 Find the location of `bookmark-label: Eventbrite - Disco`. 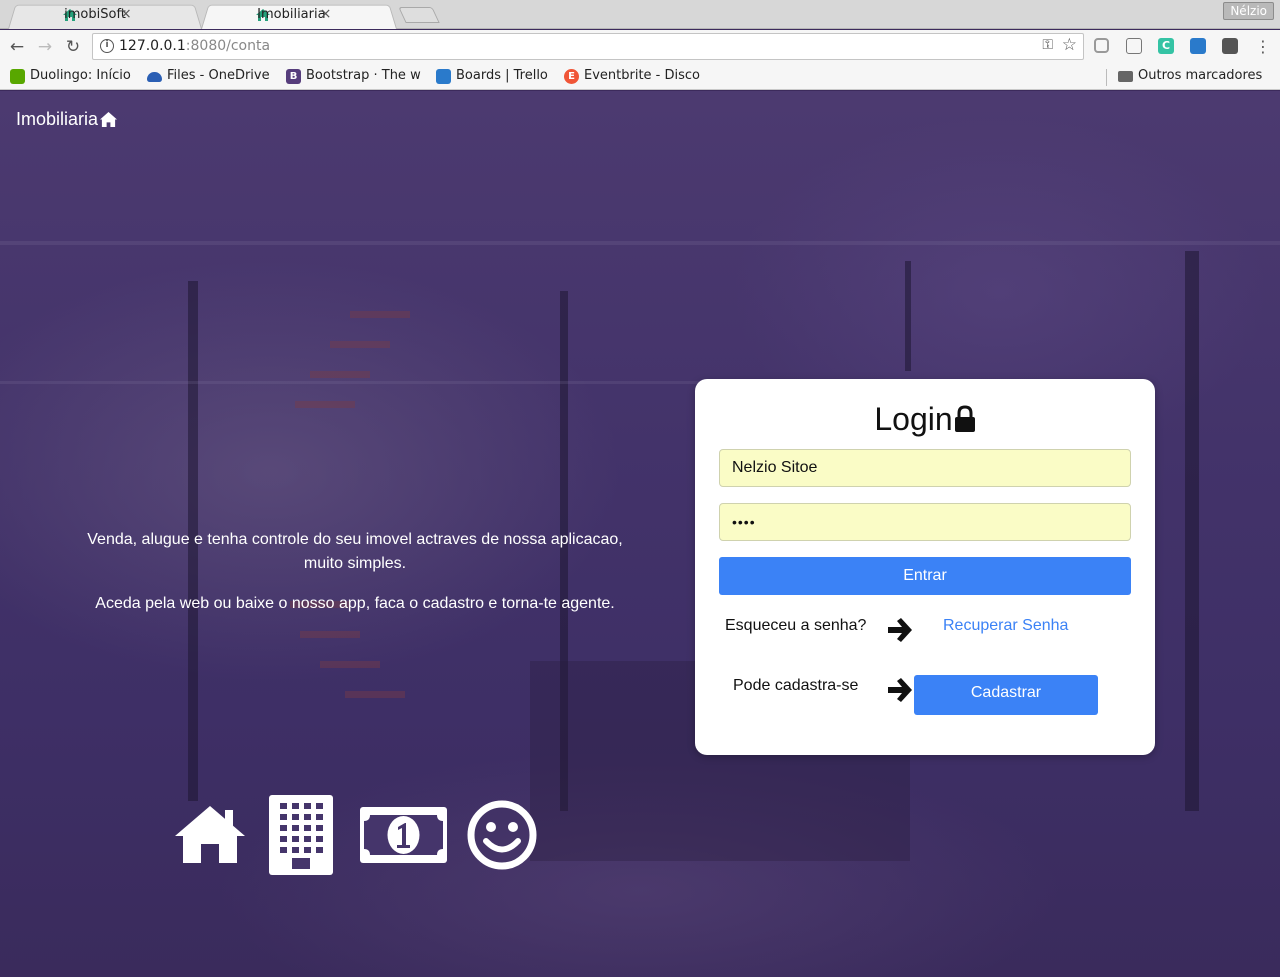

bookmark-label: Eventbrite - Disco is located at coordinates (642, 75).